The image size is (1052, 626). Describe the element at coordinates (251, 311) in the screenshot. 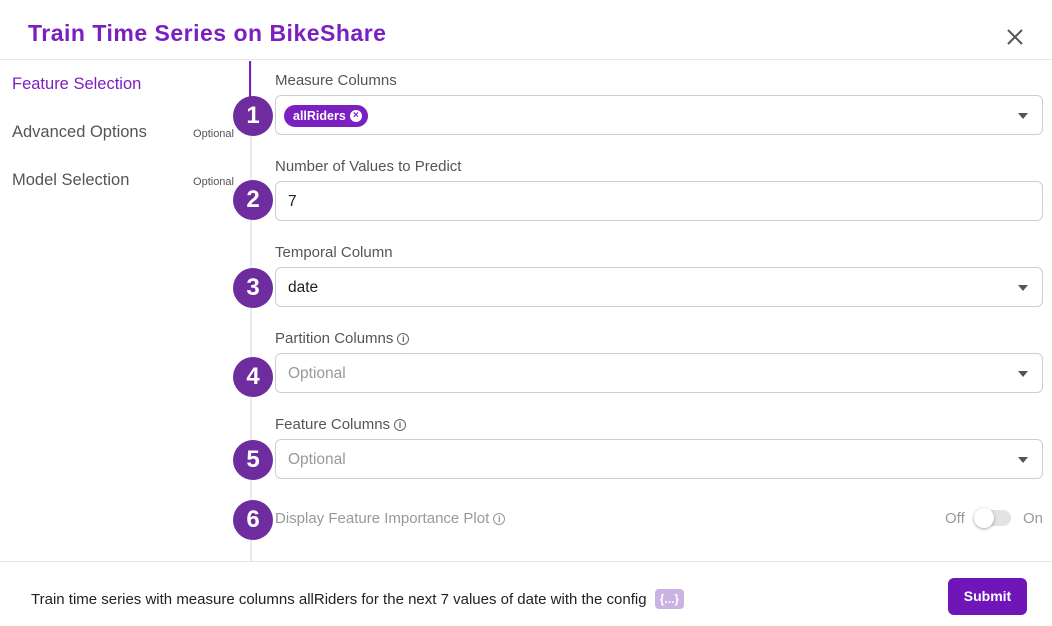

I see `step-rail` at that location.